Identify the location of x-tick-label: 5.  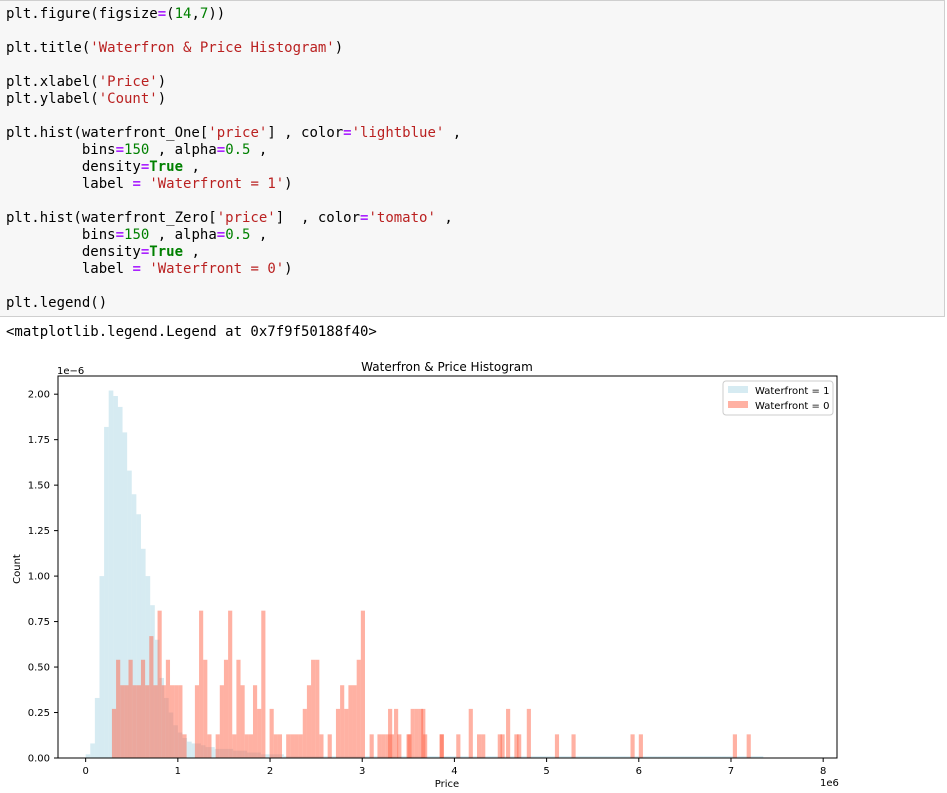
(546, 771).